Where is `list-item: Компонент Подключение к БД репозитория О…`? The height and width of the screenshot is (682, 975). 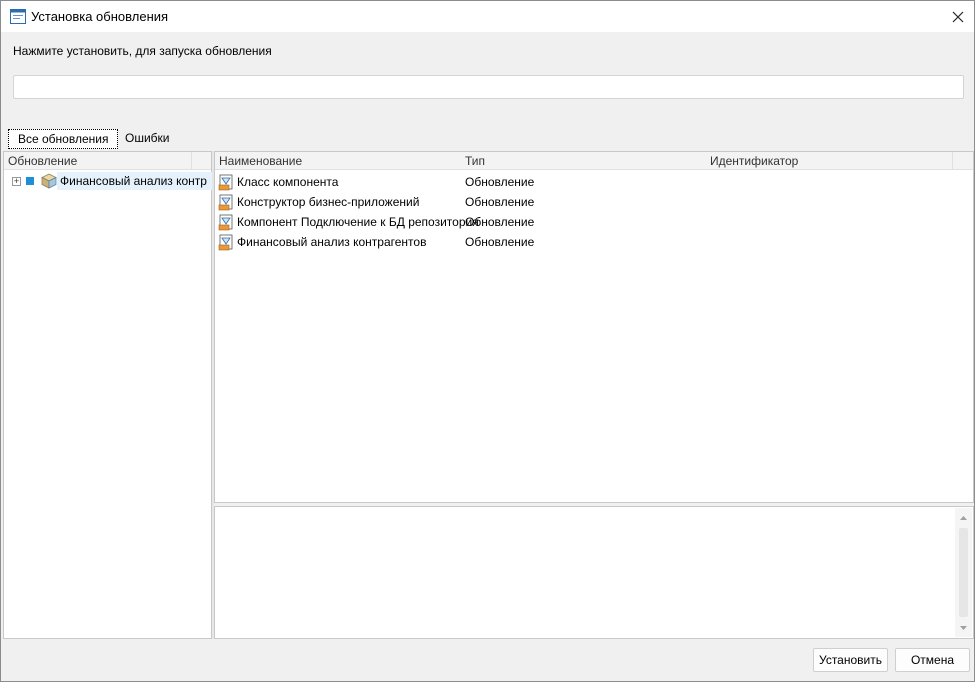 list-item: Компонент Подключение к БД репозитория О… is located at coordinates (585, 222).